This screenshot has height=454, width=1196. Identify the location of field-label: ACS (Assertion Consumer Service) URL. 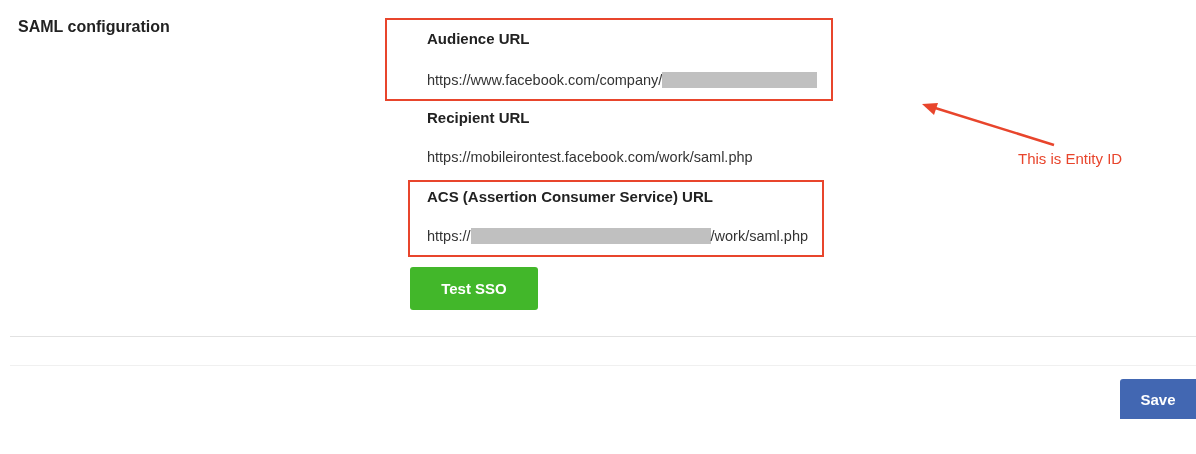
(570, 196).